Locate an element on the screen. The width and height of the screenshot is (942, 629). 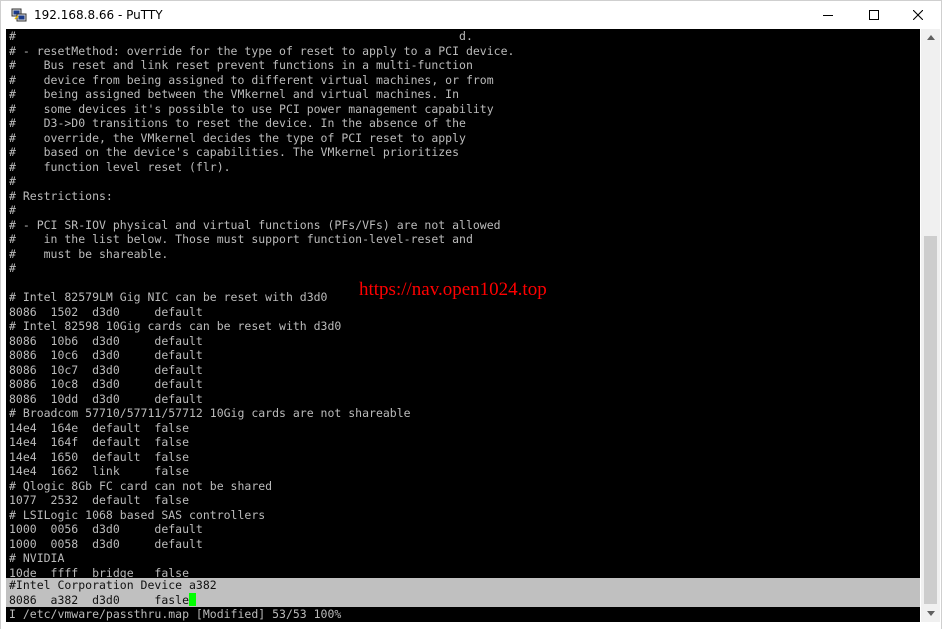
maximize-button is located at coordinates (874, 15).